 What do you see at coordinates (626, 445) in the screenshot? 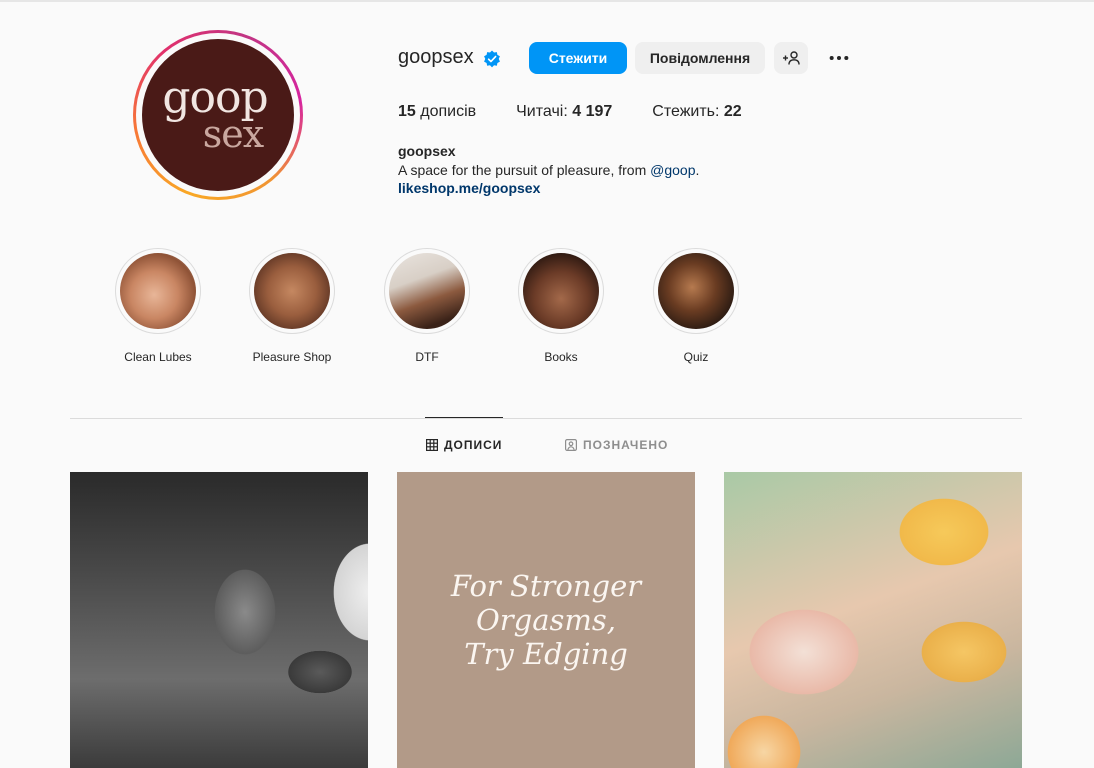
I see `tab-tagged-label: ПОЗНАЧЕНО` at bounding box center [626, 445].